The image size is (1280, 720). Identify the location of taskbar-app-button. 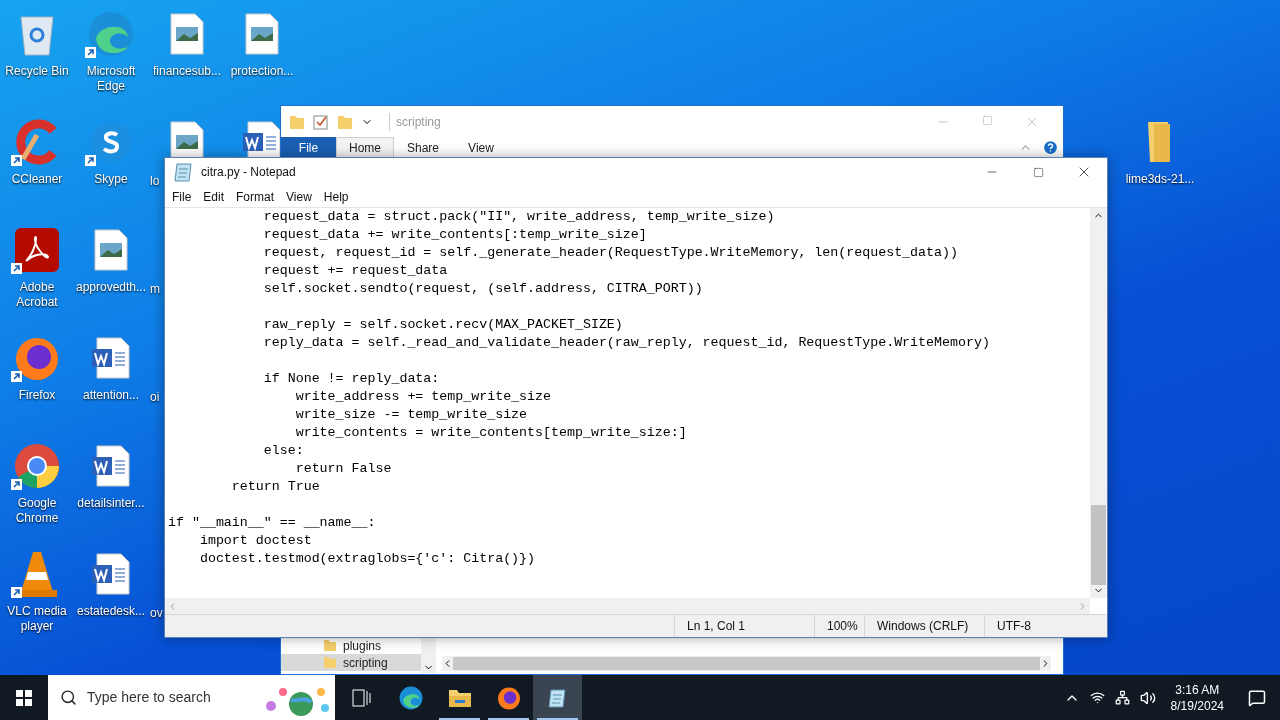
(557, 697).